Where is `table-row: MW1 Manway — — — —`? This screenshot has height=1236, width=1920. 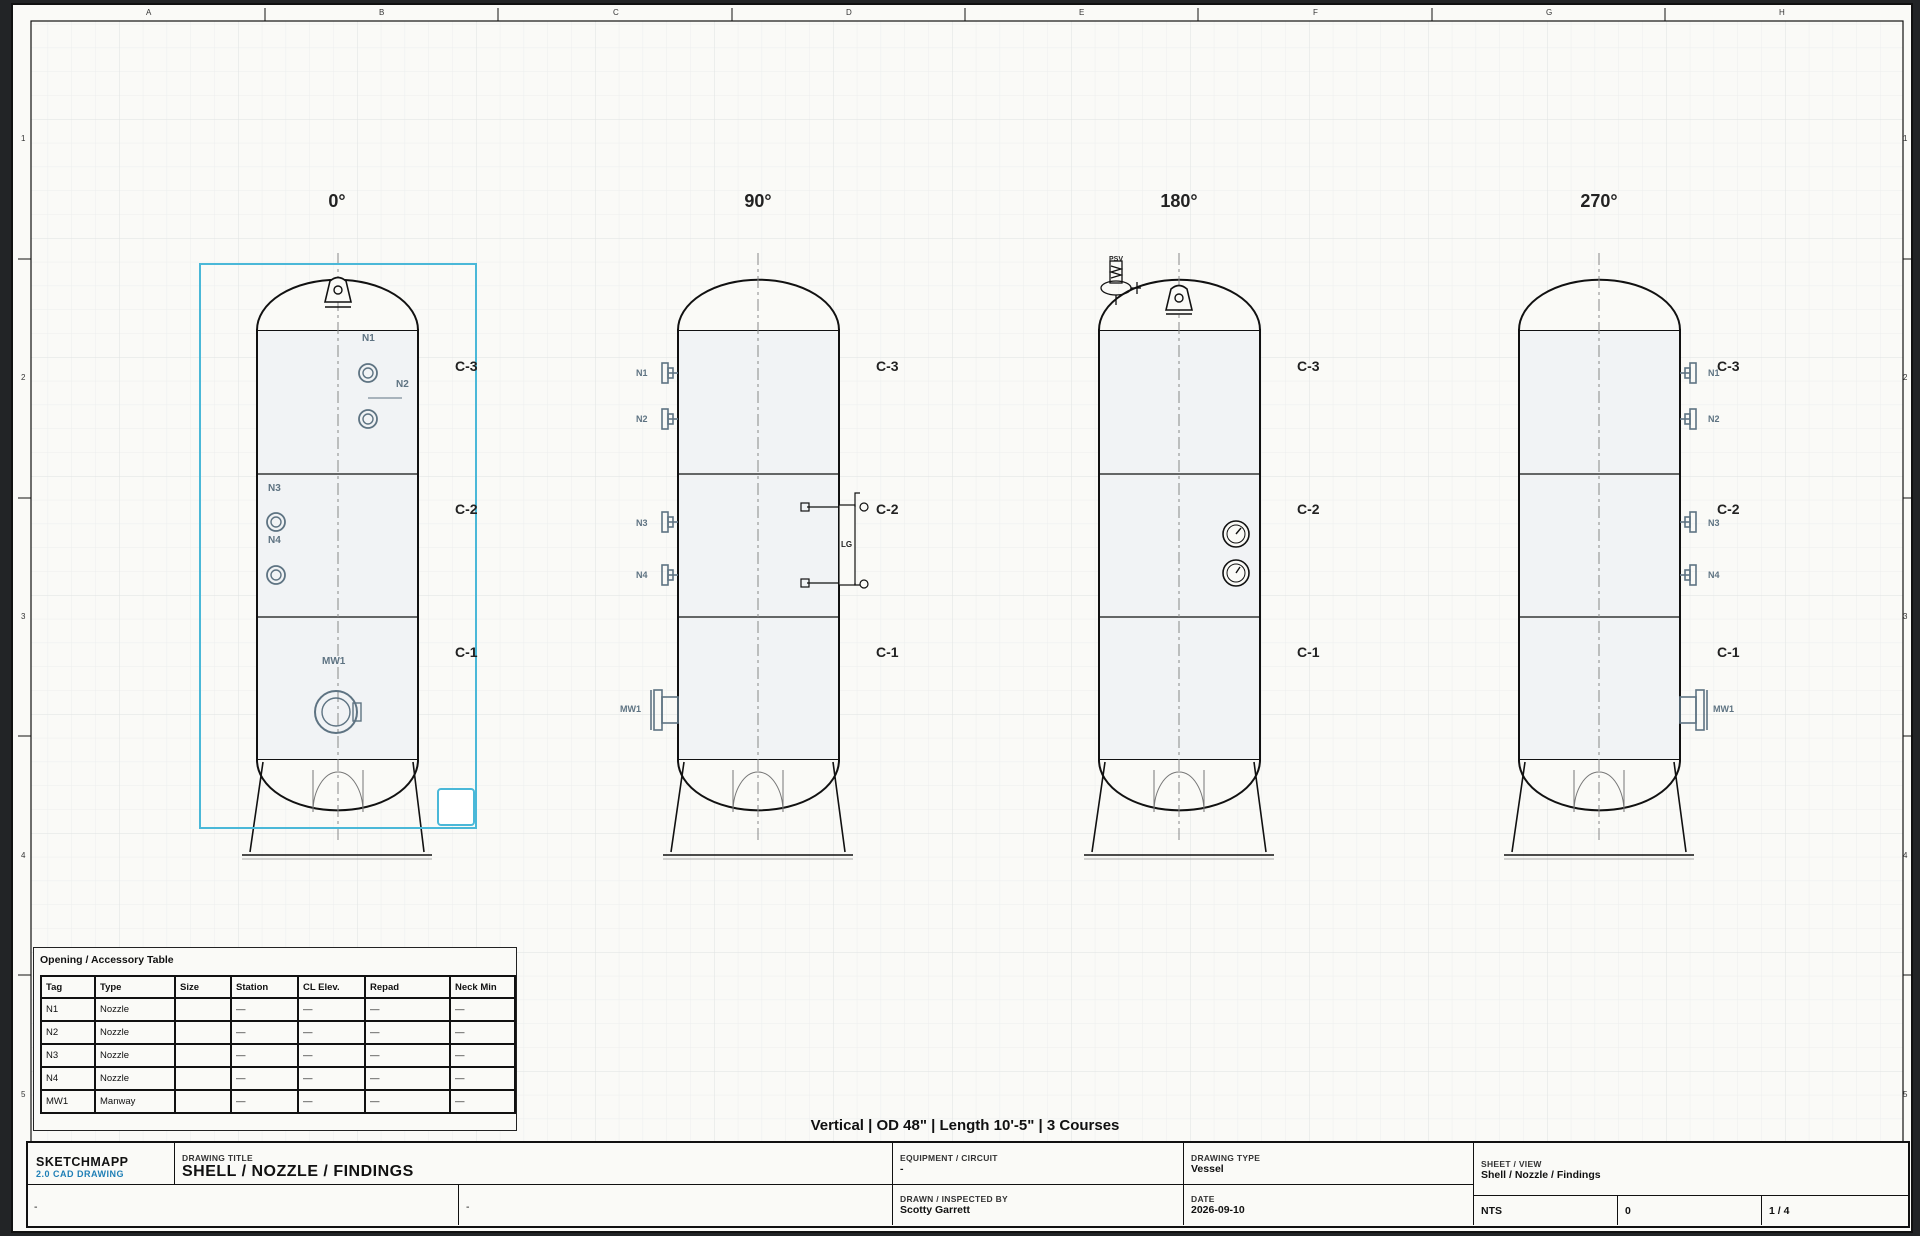
table-row: MW1 Manway — — — — is located at coordinates (278, 1101).